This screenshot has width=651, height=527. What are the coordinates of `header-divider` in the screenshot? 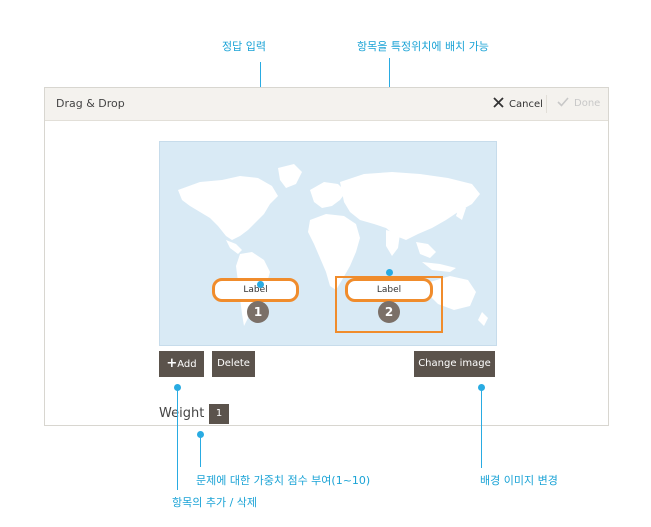 It's located at (546, 104).